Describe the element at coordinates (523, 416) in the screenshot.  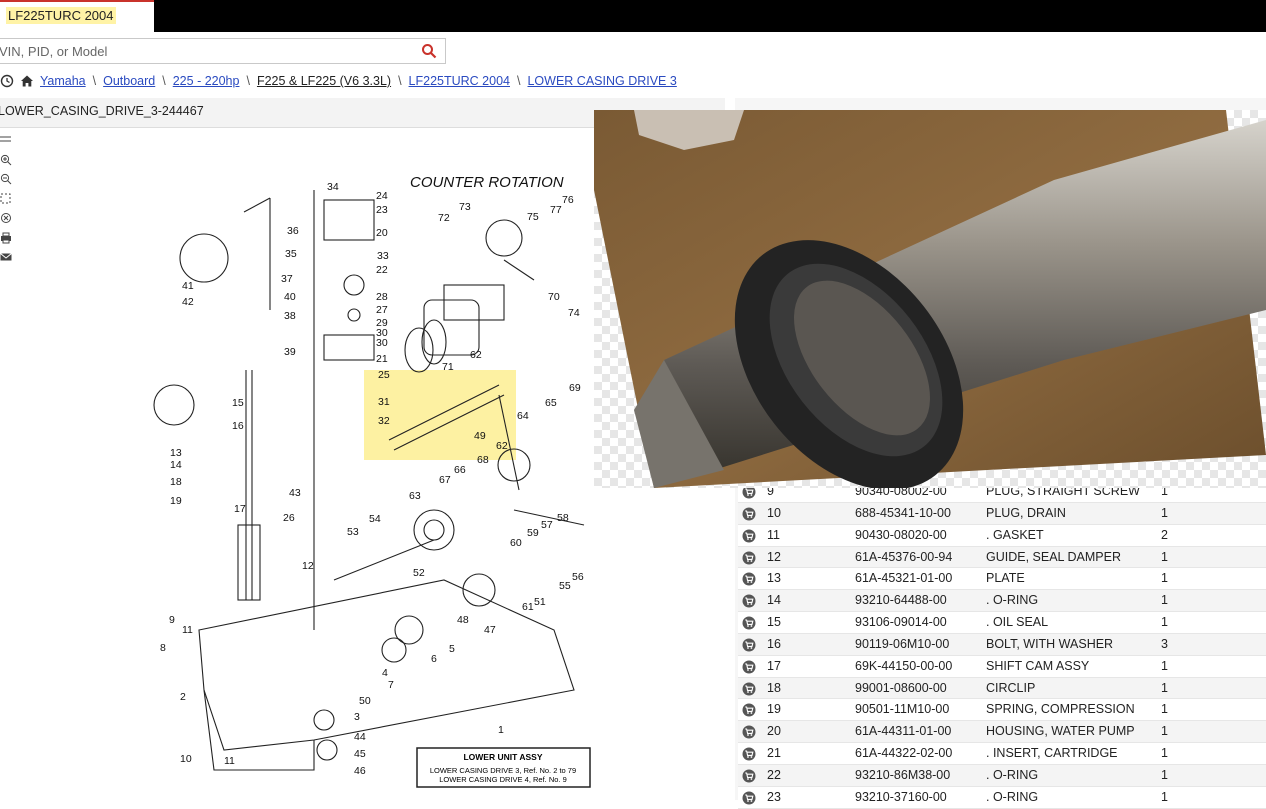
I see `diagram-callout: 64` at that location.